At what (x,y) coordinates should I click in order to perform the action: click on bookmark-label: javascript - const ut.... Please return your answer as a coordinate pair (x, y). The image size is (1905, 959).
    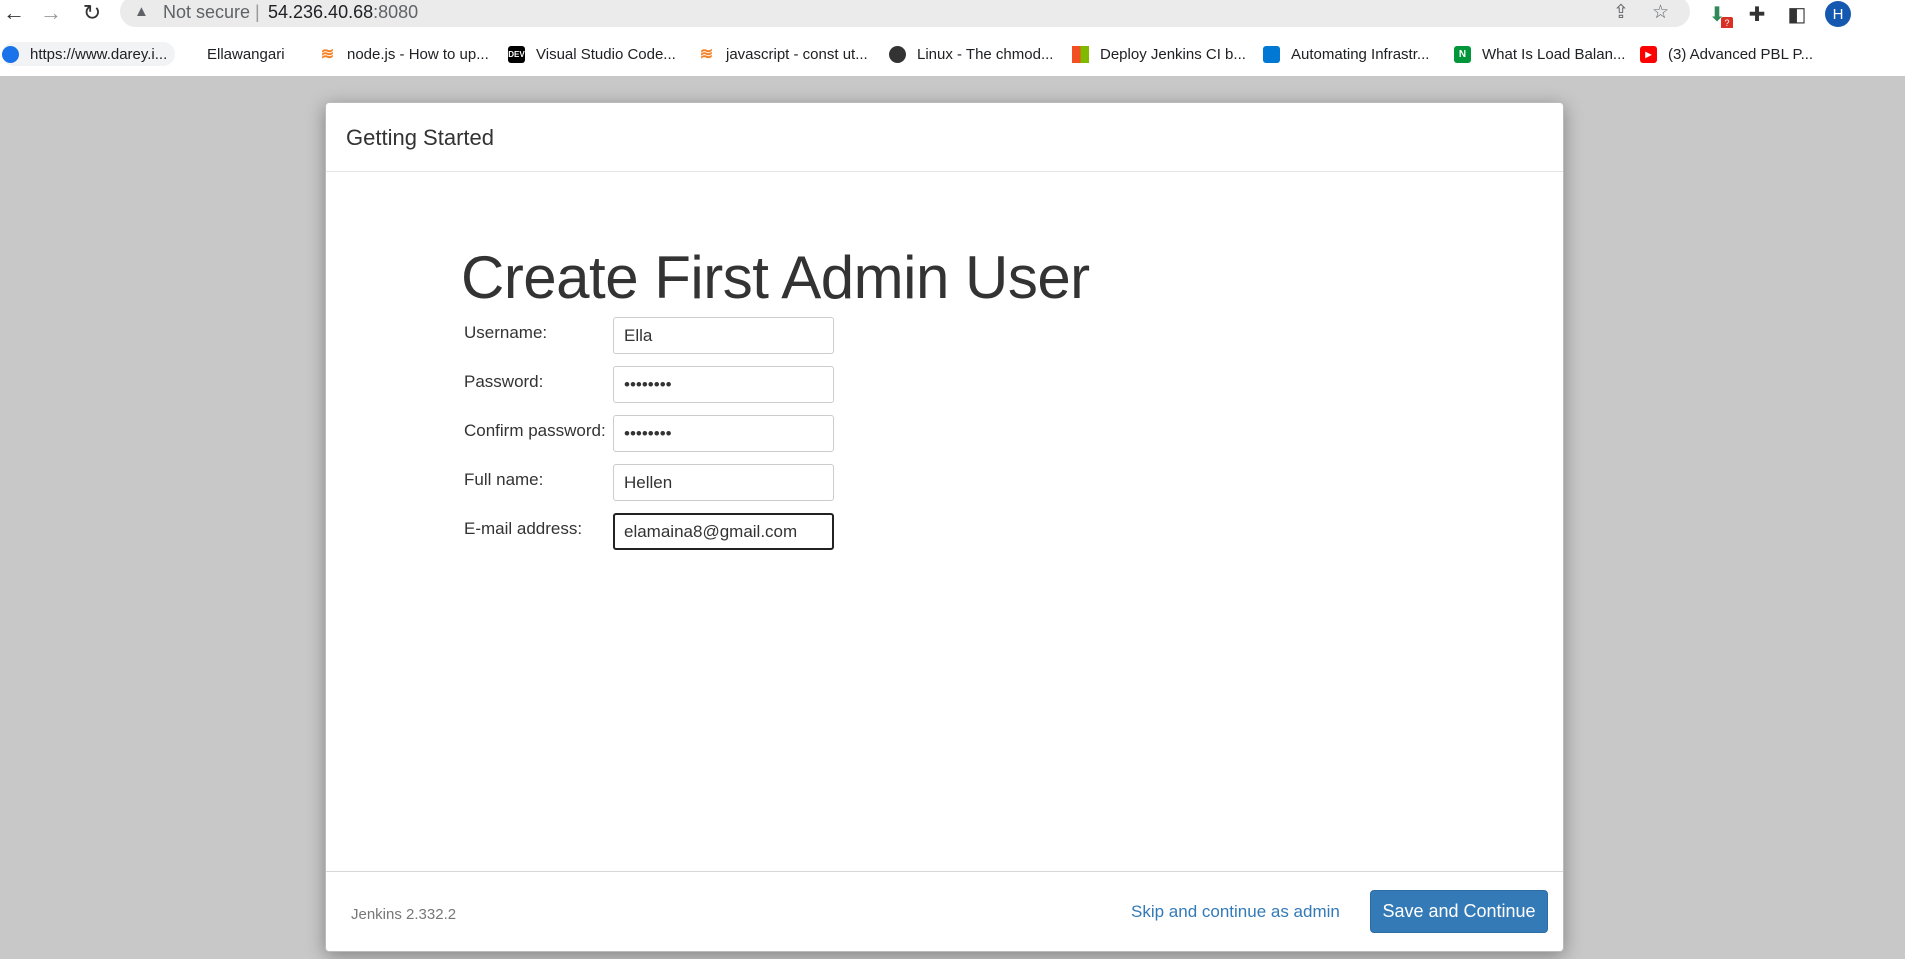
    Looking at the image, I should click on (797, 54).